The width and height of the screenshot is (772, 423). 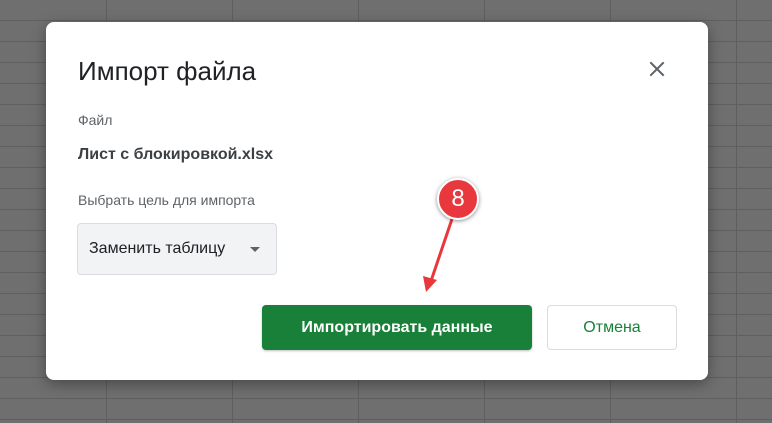 I want to click on dialog-title: Импорт файла, so click(x=167, y=71).